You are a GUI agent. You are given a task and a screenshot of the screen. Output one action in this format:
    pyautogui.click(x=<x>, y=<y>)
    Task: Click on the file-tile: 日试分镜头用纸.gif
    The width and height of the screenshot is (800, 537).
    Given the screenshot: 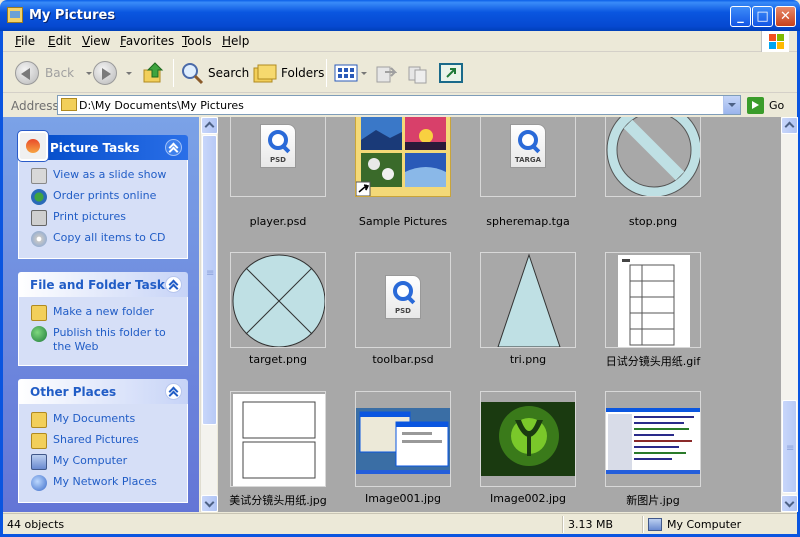 What is the action you would take?
    pyautogui.click(x=653, y=319)
    